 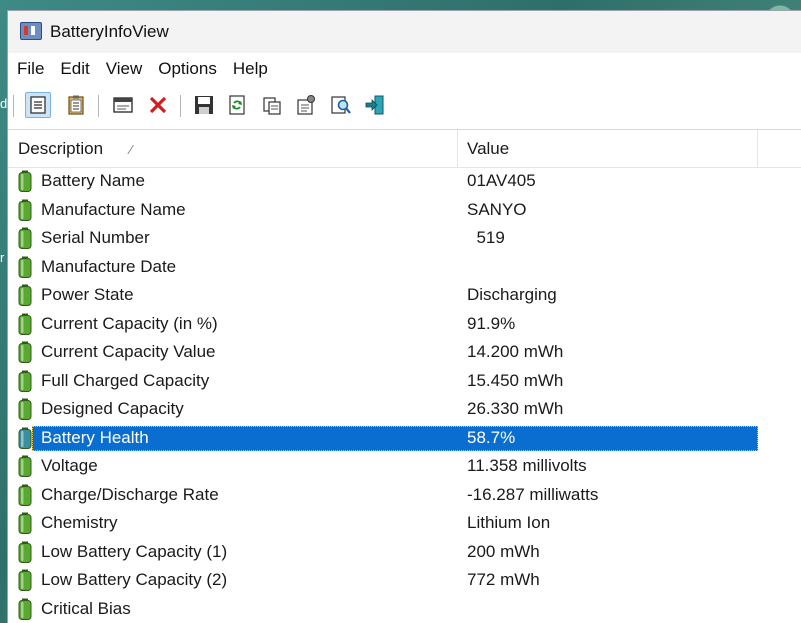 I want to click on window-title: BatteryInfoView, so click(x=109, y=32).